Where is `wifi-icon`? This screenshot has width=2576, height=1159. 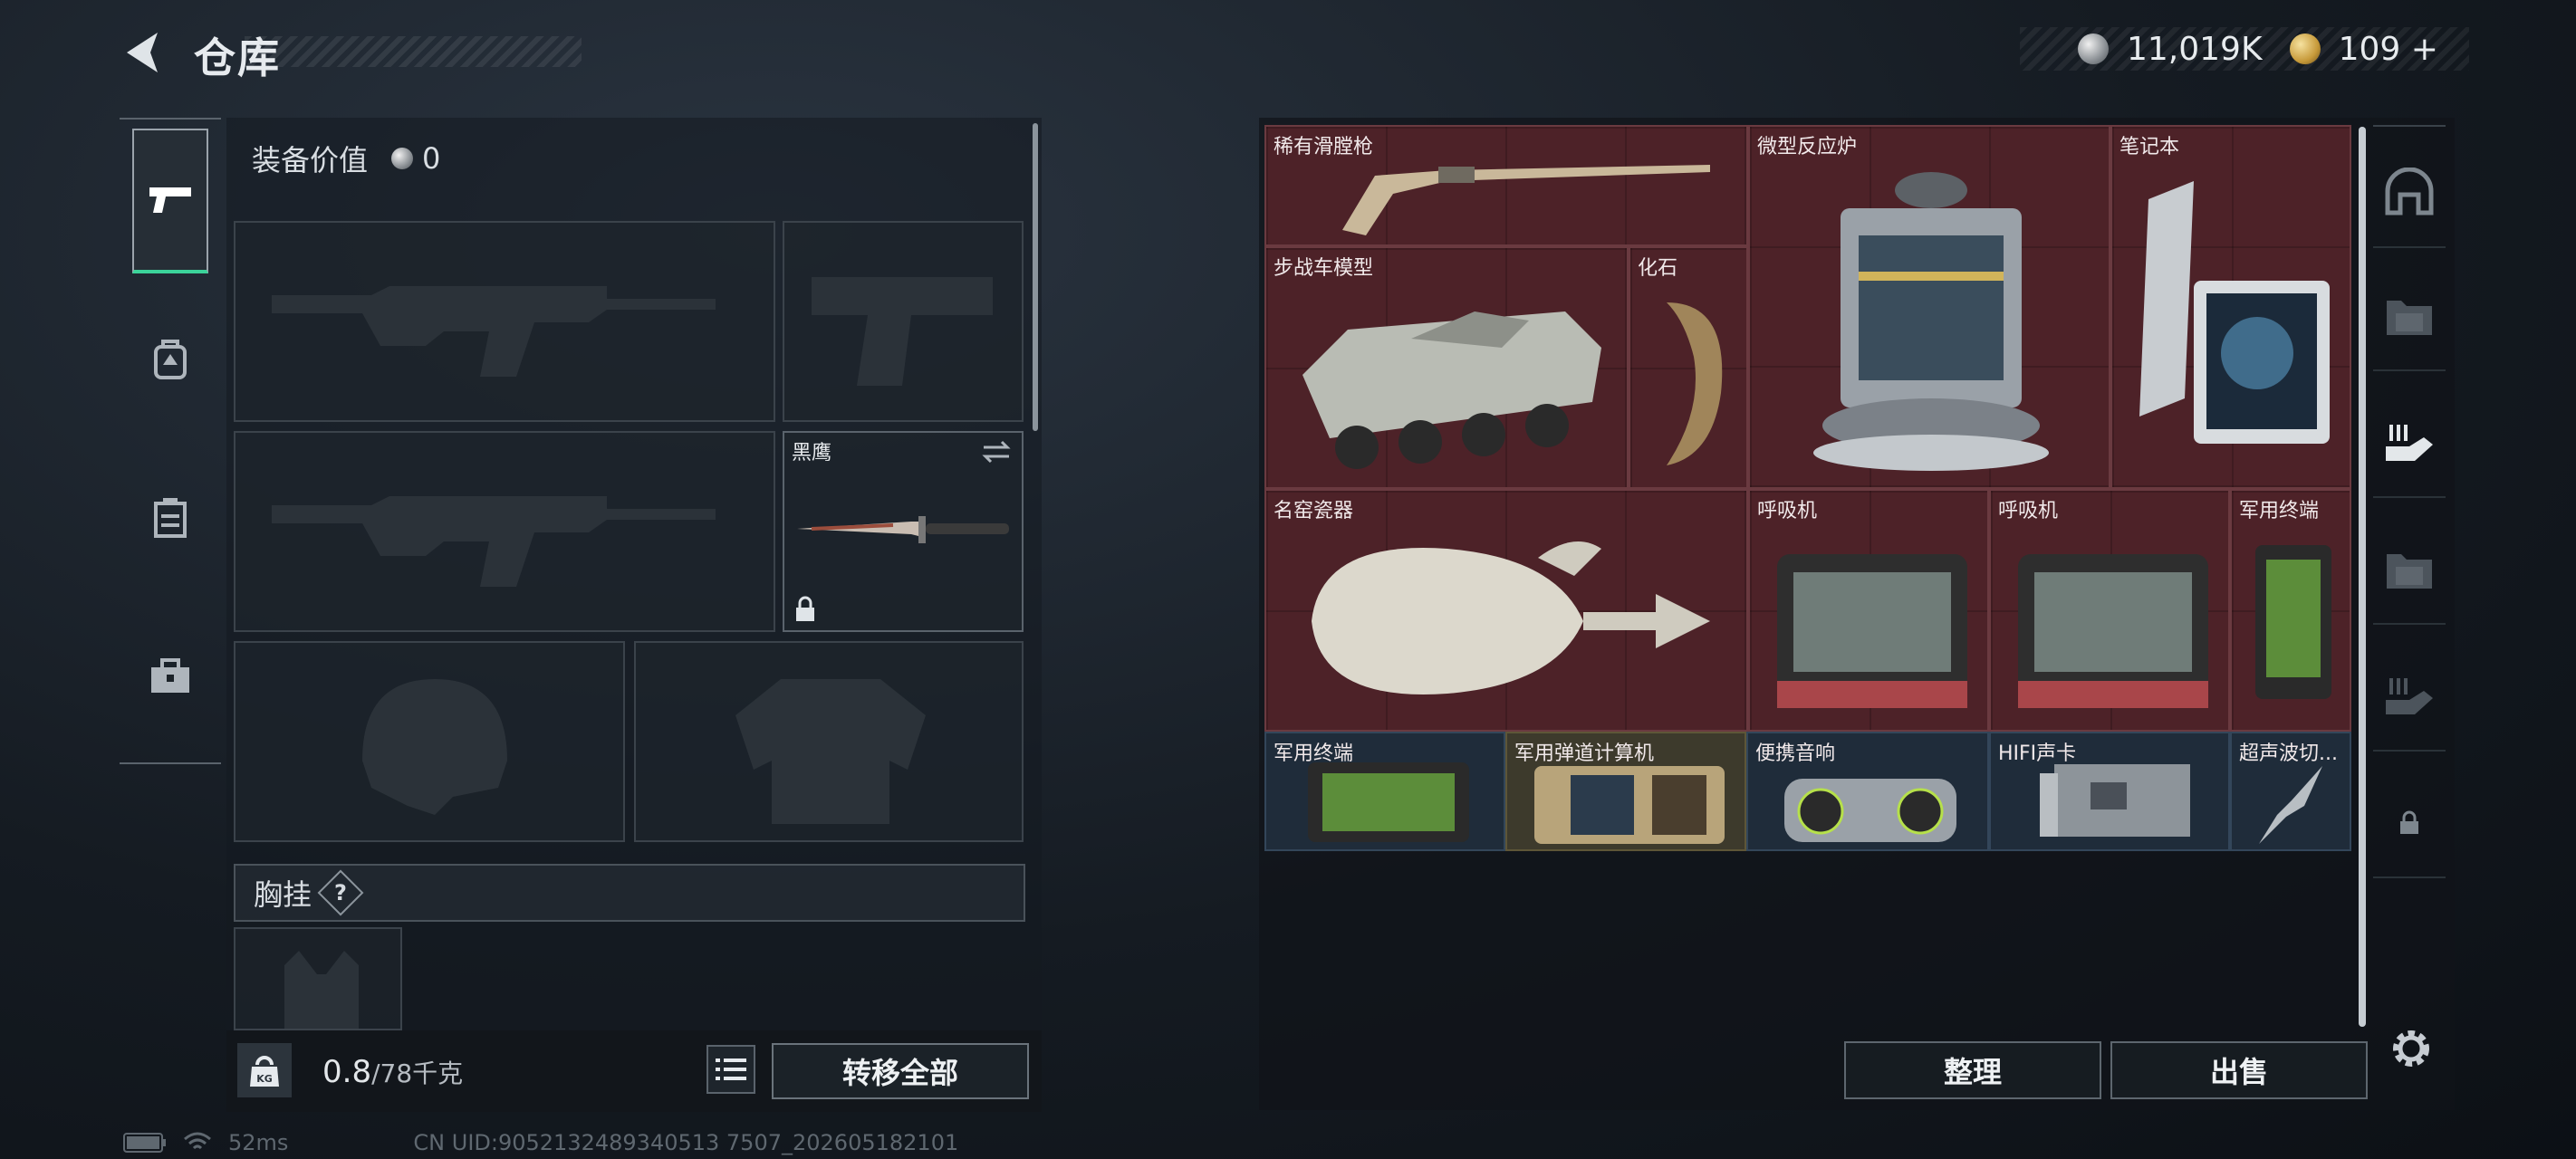 wifi-icon is located at coordinates (197, 1141).